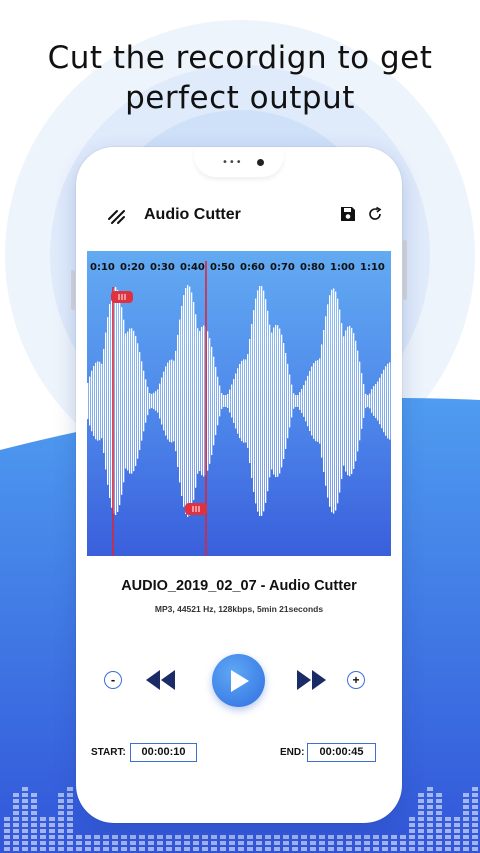  What do you see at coordinates (108, 752) in the screenshot?
I see `start-label: START:` at bounding box center [108, 752].